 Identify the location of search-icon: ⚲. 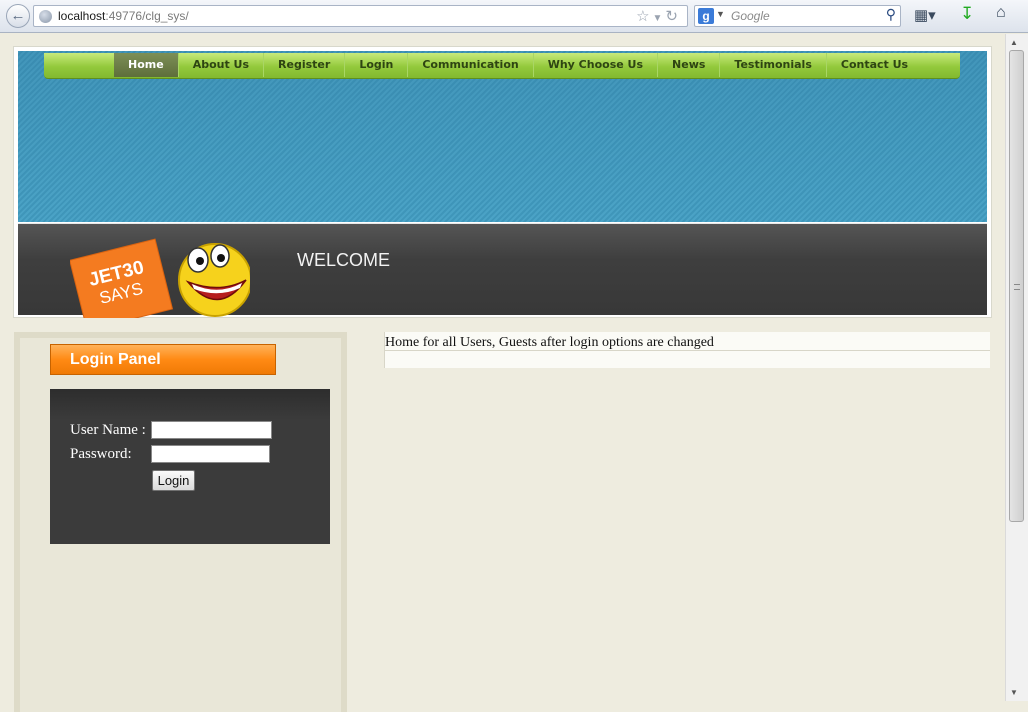
(891, 14).